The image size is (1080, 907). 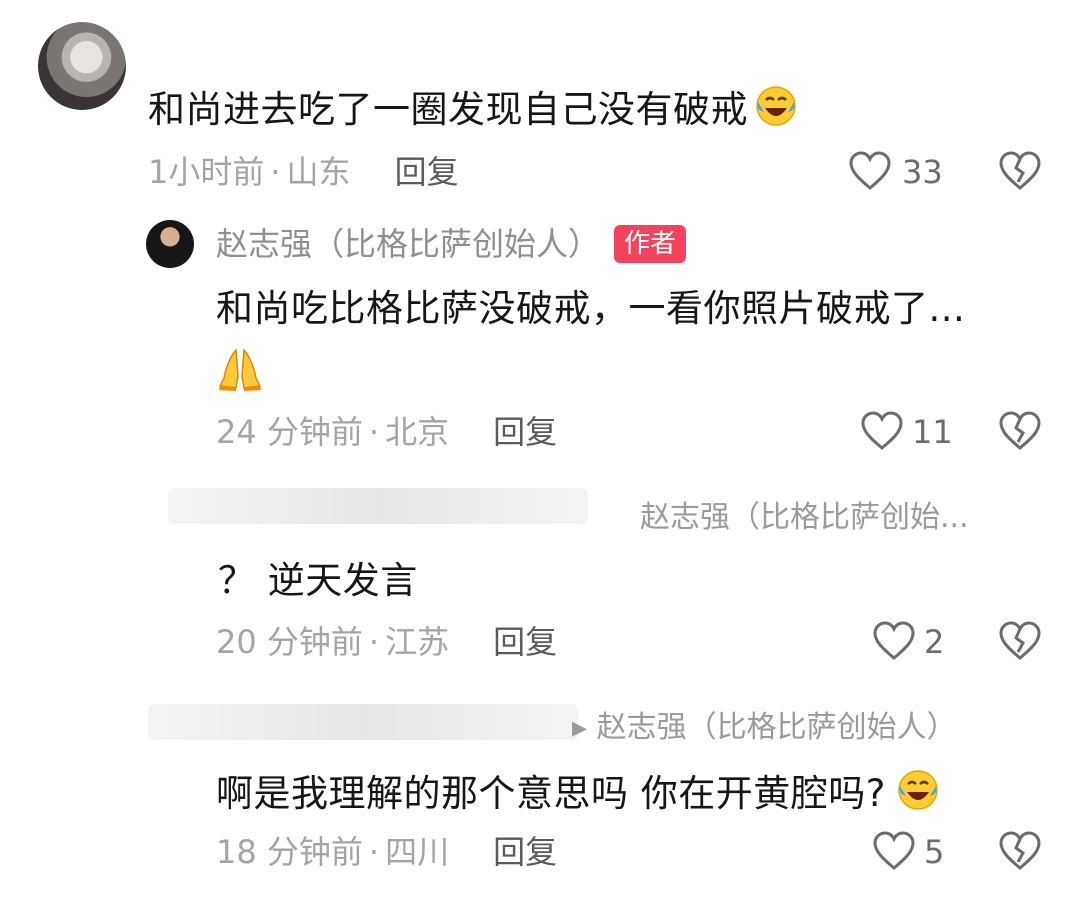 I want to click on reply-time: 20 分钟前, so click(x=289, y=642).